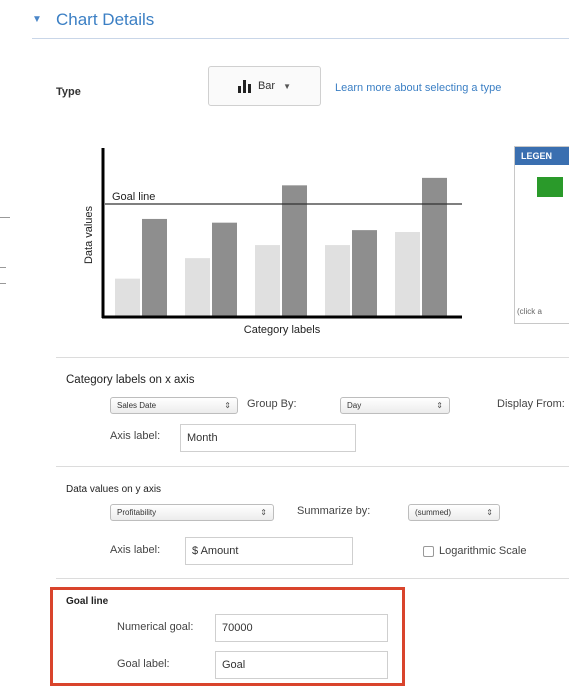  What do you see at coordinates (541, 235) in the screenshot?
I see `legend-panel: LEGEN (click a` at bounding box center [541, 235].